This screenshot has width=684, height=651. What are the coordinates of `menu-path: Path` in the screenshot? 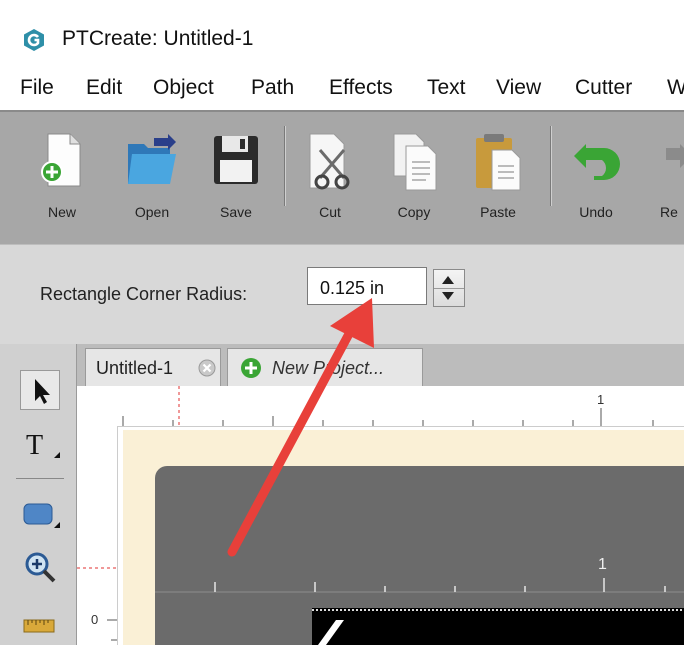 It's located at (272, 88).